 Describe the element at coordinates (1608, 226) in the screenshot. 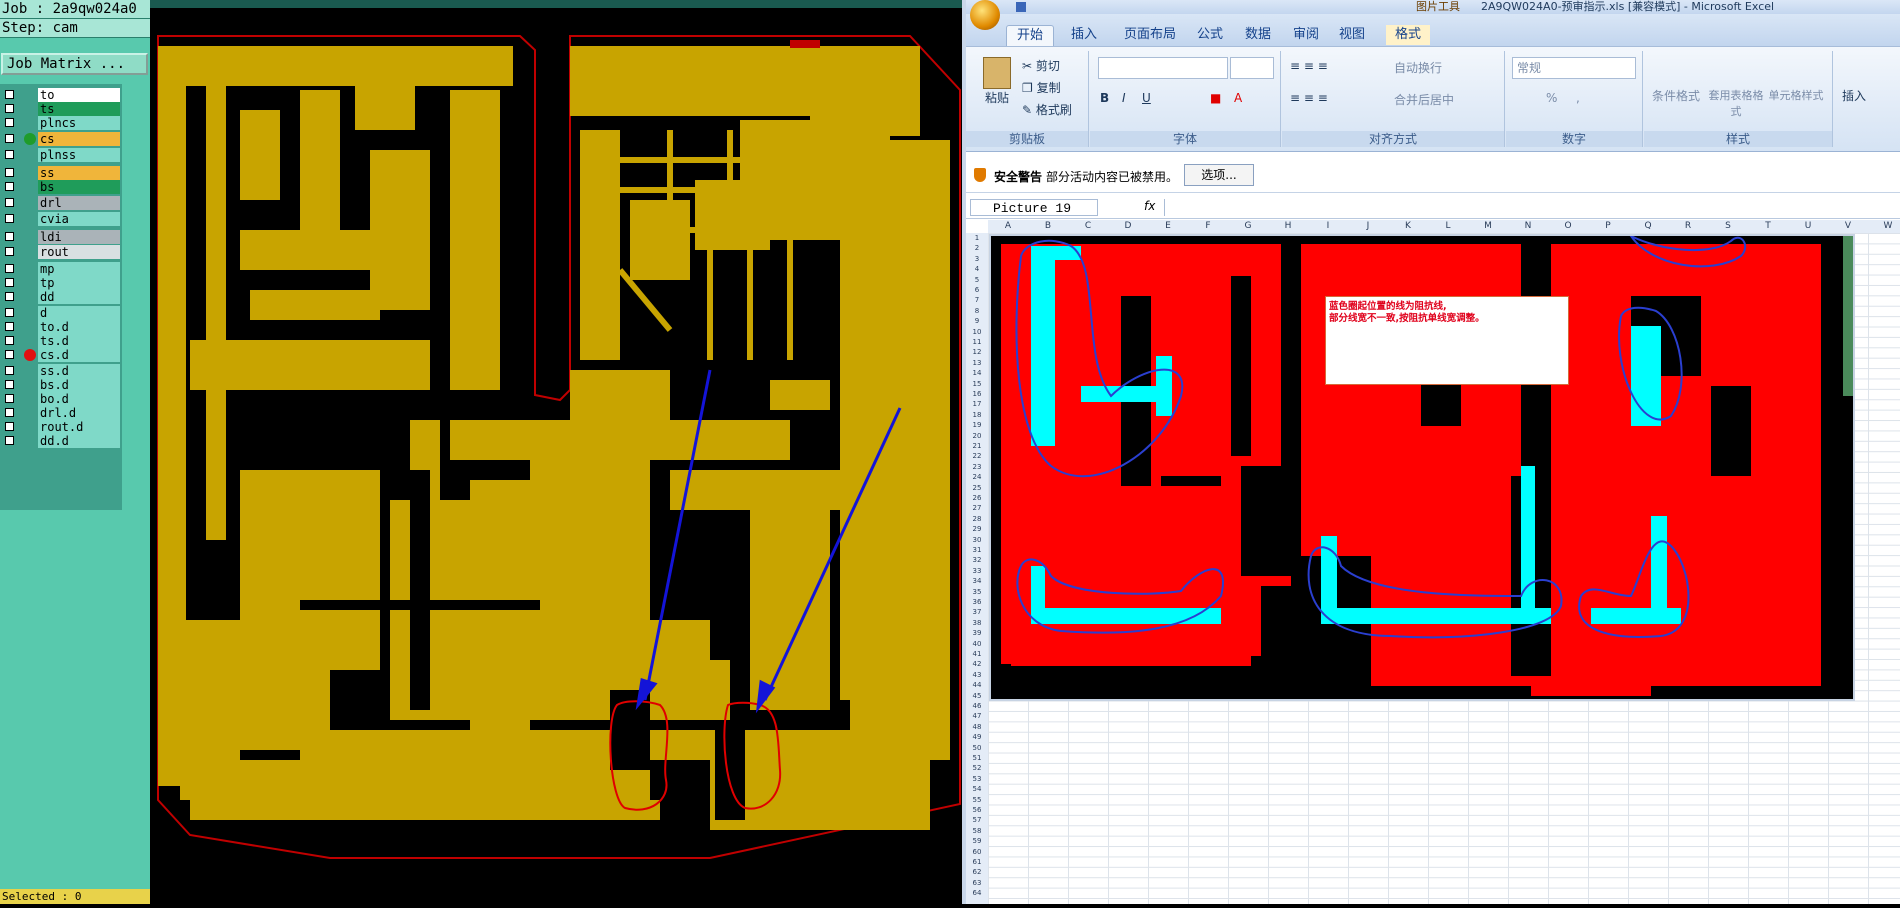

I see `column-letter: P` at that location.